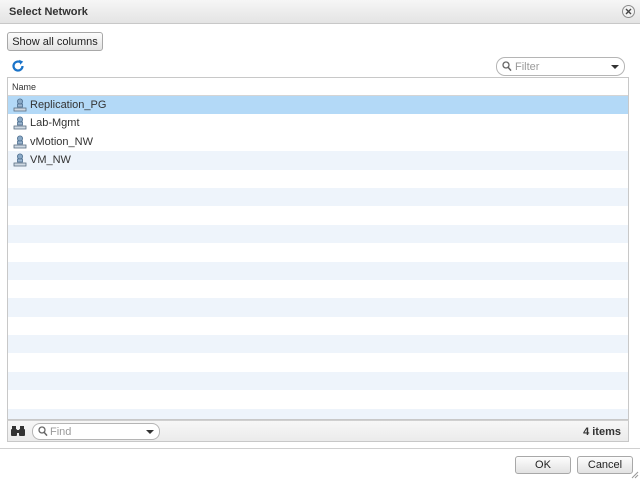 The image size is (640, 480). Describe the element at coordinates (55, 123) in the screenshot. I see `row-network-name: Lab-Mgmt` at that location.